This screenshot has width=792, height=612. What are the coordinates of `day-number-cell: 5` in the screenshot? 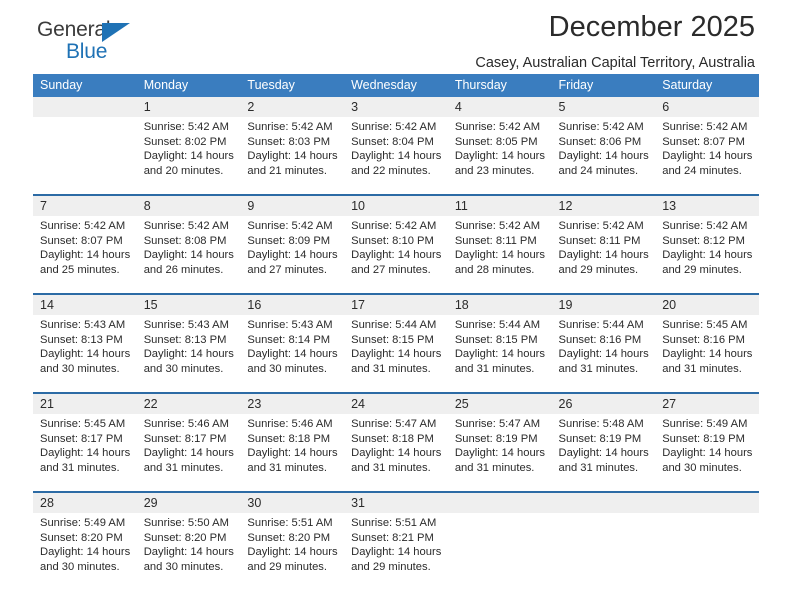 It's located at (603, 107).